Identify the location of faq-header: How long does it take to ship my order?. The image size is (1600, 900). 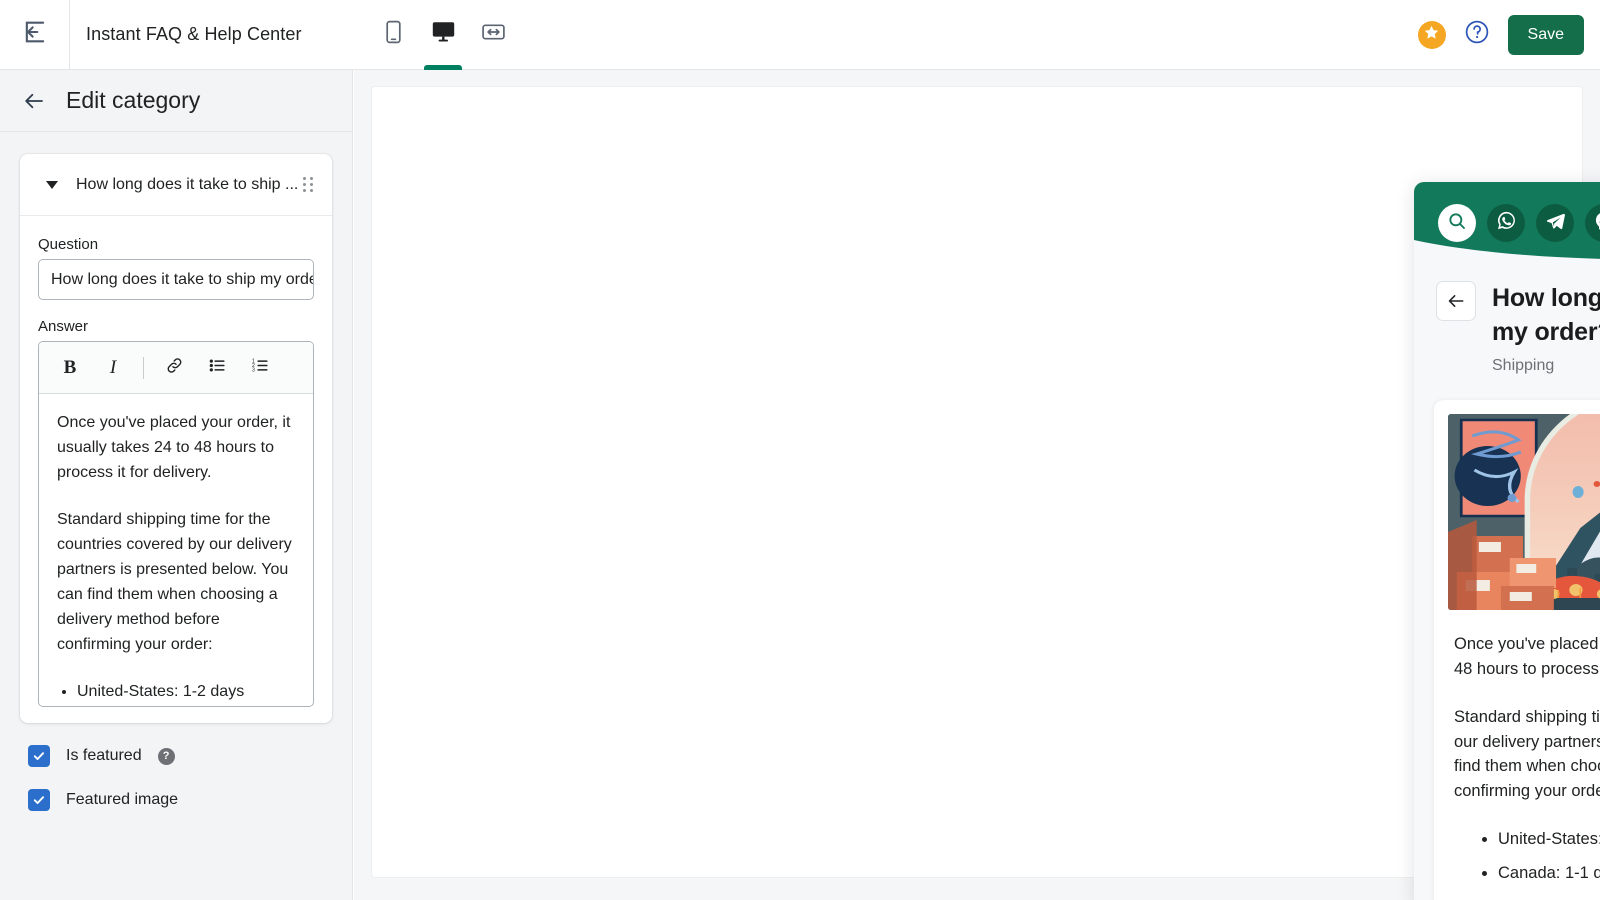
(1507, 307).